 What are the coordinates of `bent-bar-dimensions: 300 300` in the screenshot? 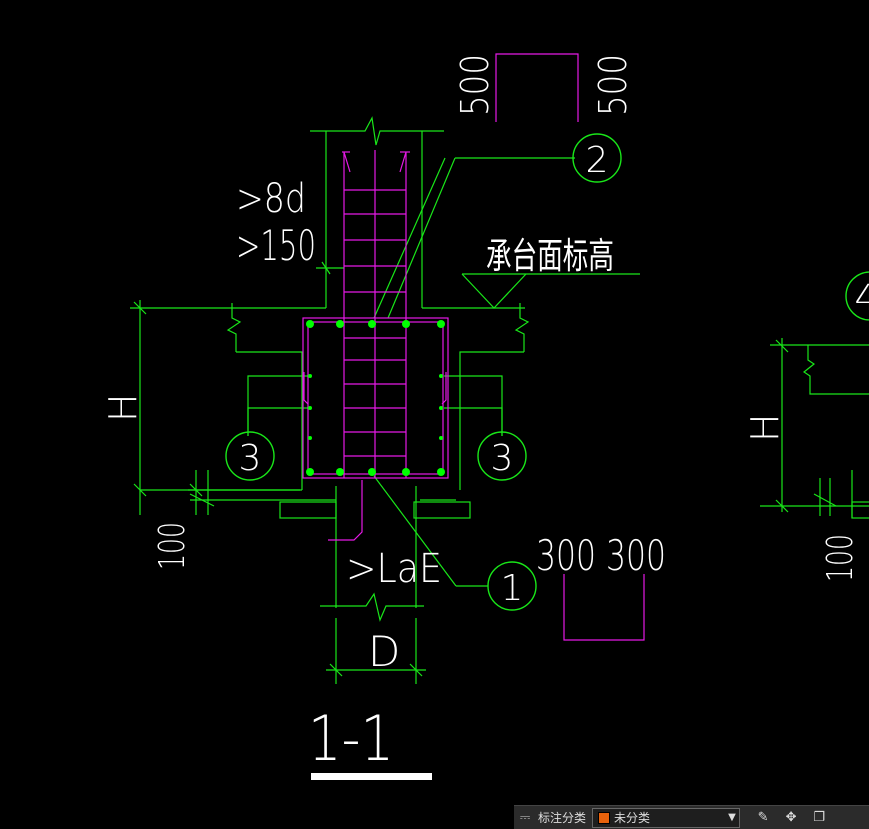 It's located at (601, 555).